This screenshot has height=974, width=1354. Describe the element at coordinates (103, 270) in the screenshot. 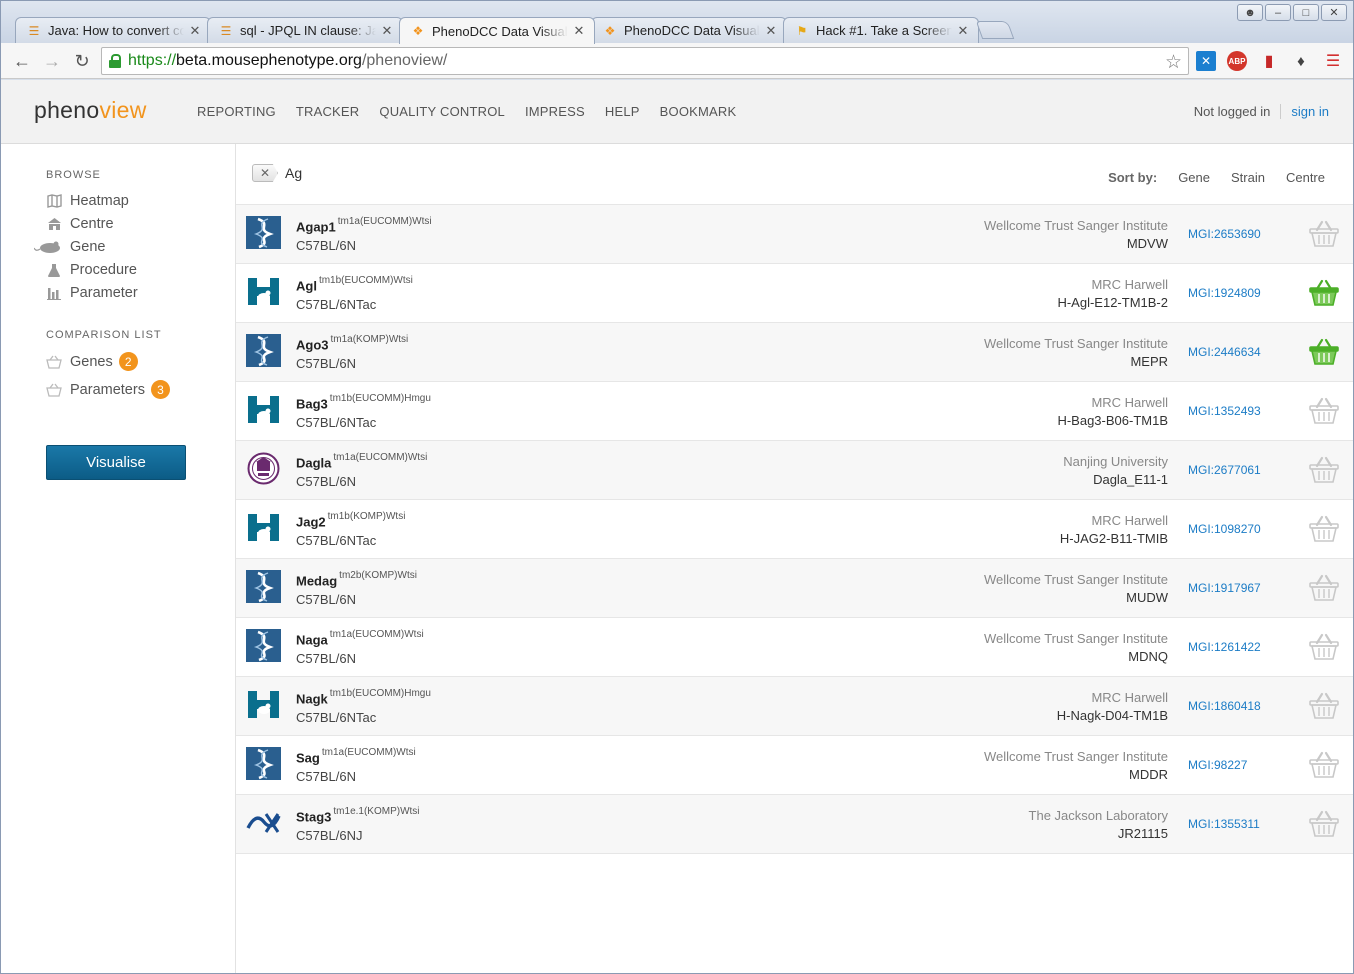

I see `sidebar-item-label: Procedure` at that location.